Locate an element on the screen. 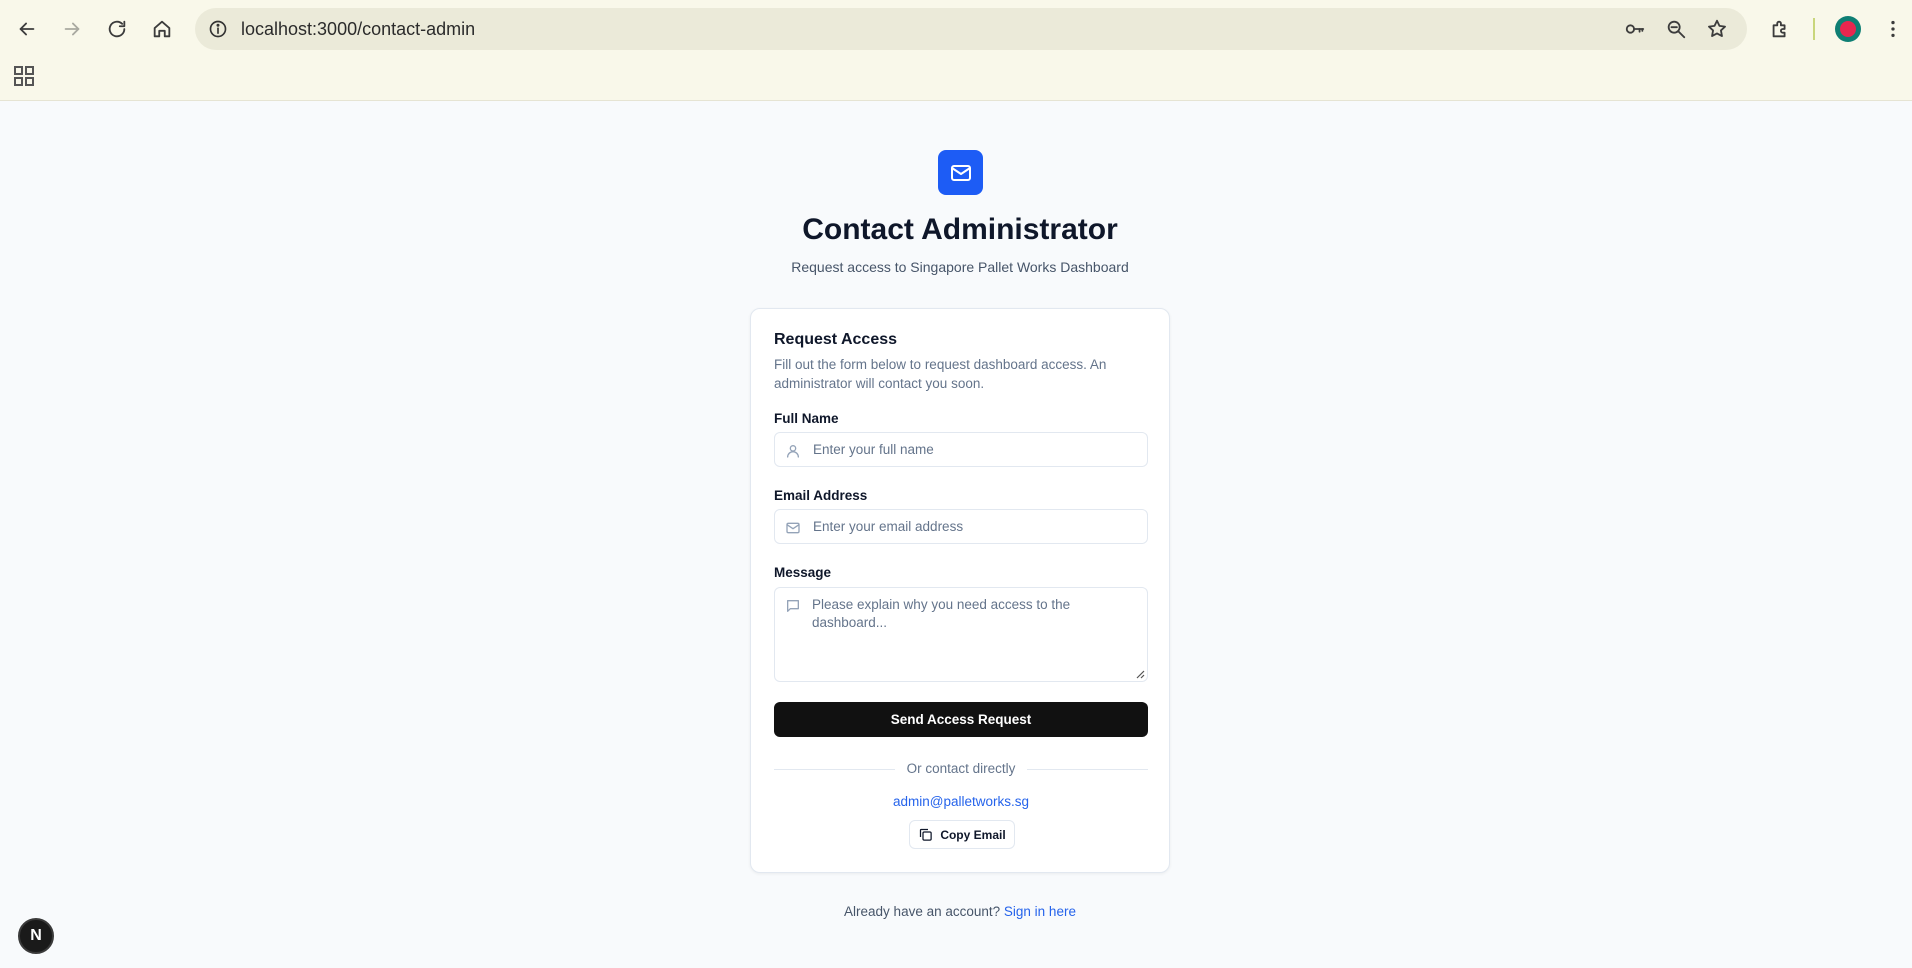  home-button is located at coordinates (162, 29).